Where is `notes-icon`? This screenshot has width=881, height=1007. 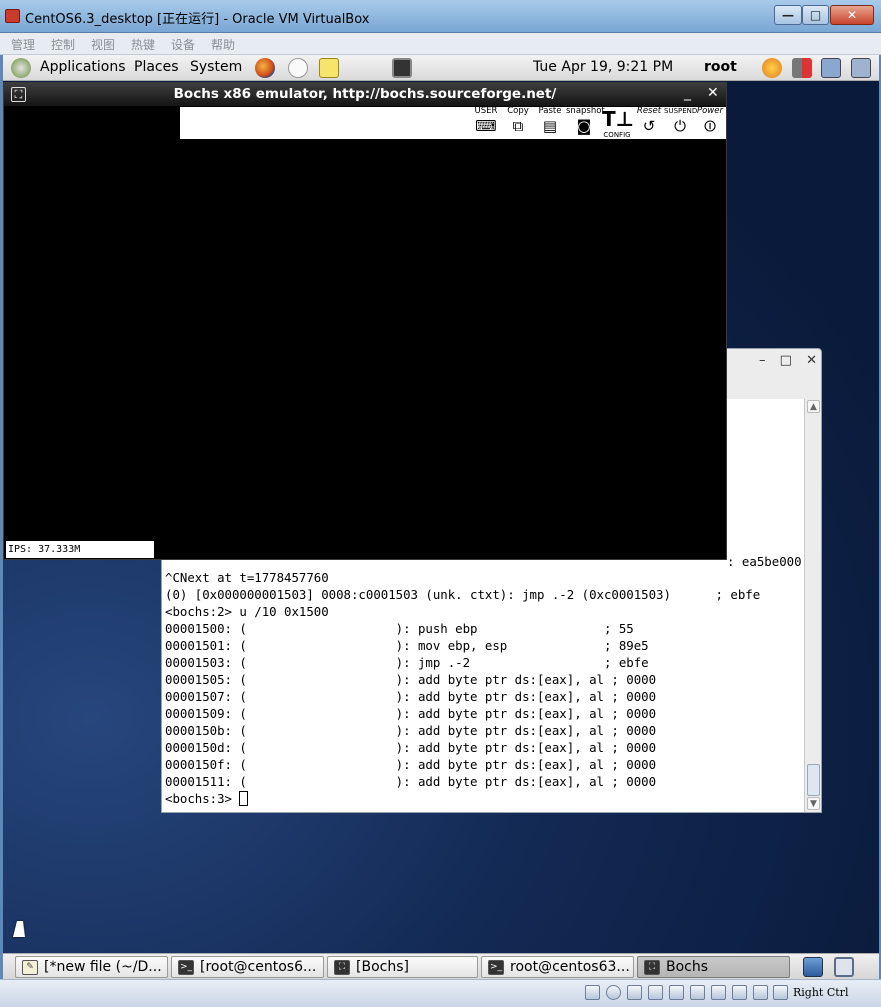 notes-icon is located at coordinates (329, 68).